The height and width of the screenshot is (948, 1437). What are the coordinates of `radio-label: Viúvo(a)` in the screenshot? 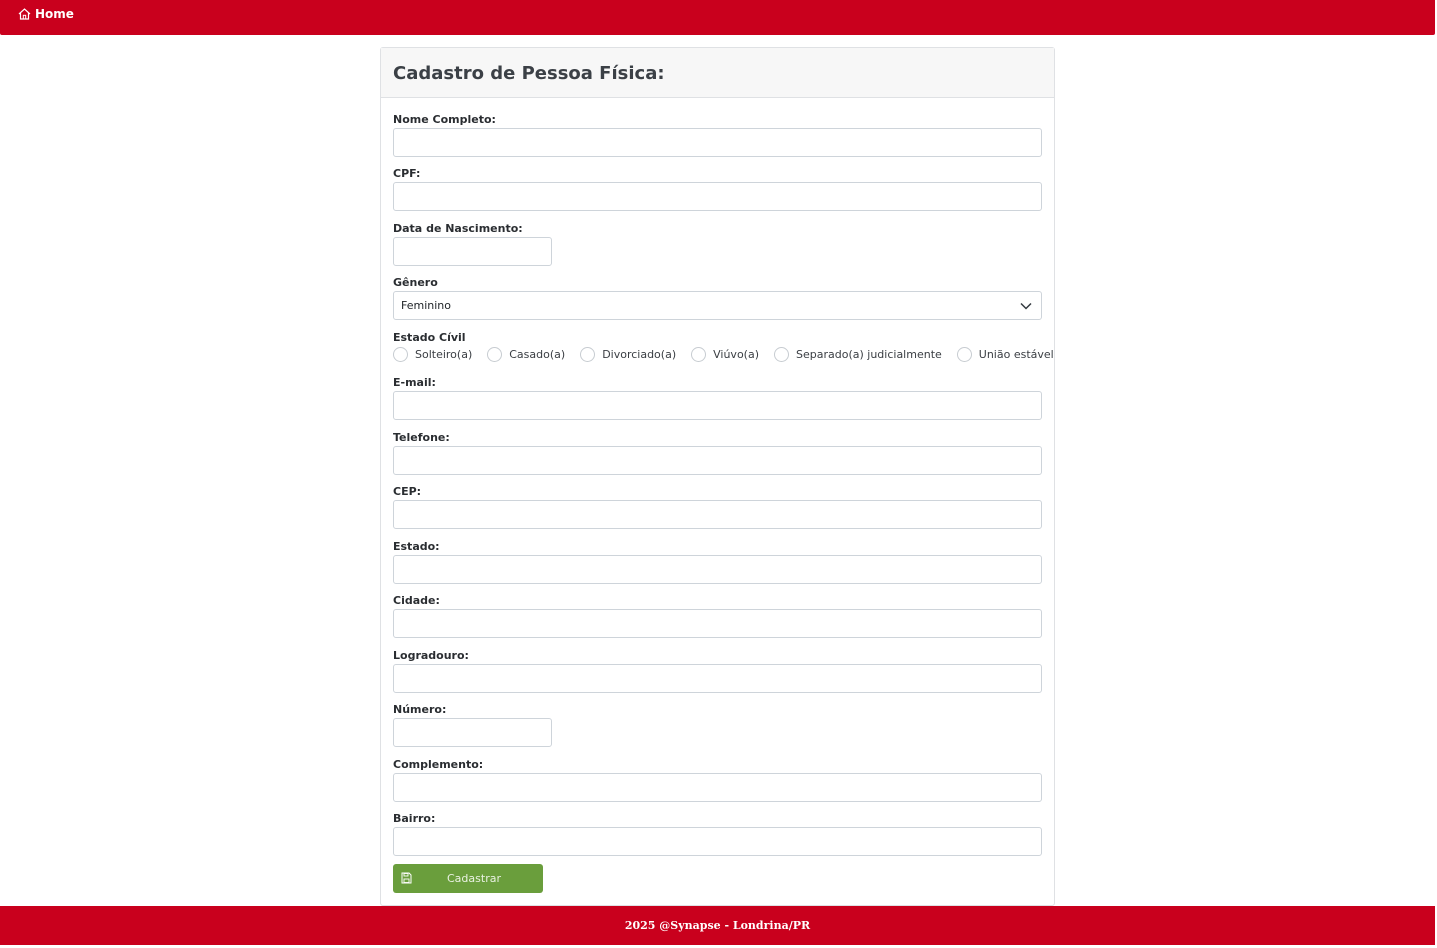 It's located at (736, 354).